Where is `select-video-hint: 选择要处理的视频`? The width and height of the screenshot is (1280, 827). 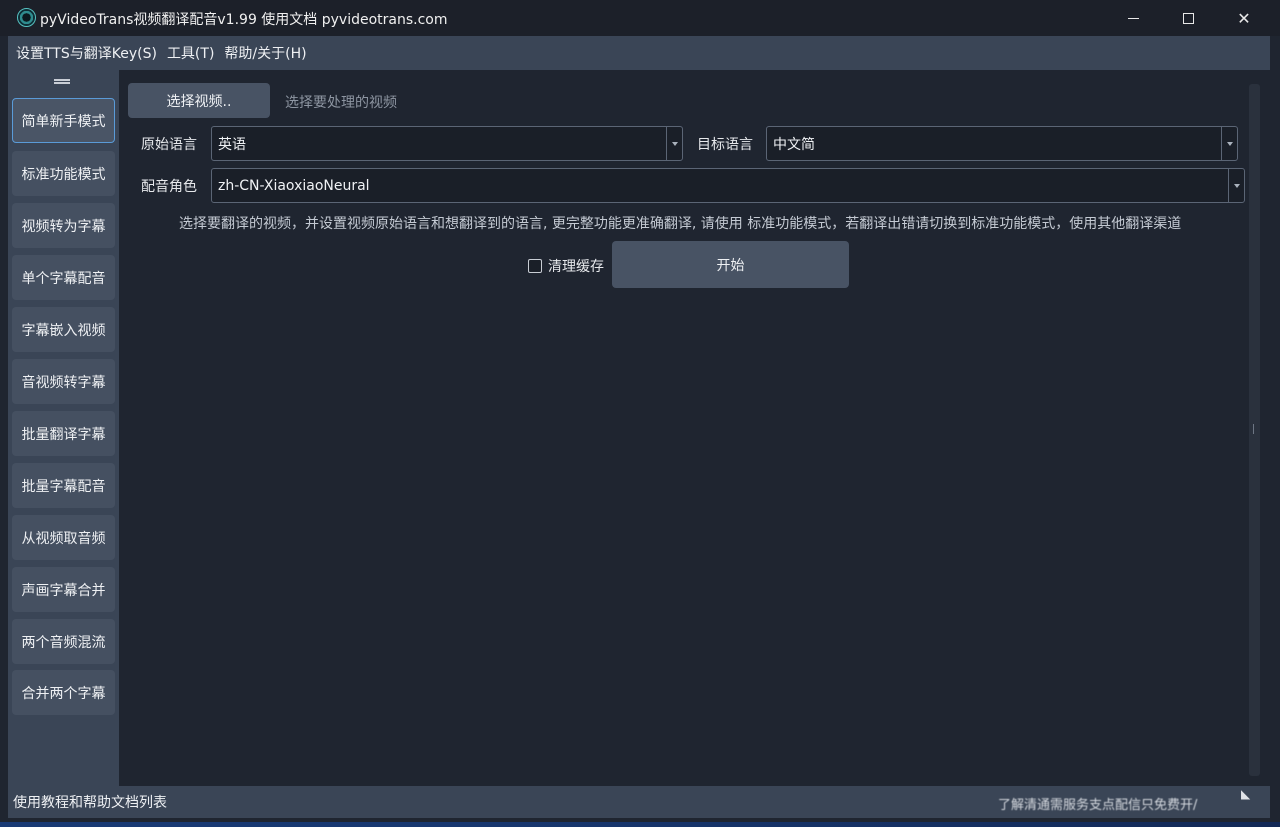
select-video-hint: 选择要处理的视频 is located at coordinates (341, 103).